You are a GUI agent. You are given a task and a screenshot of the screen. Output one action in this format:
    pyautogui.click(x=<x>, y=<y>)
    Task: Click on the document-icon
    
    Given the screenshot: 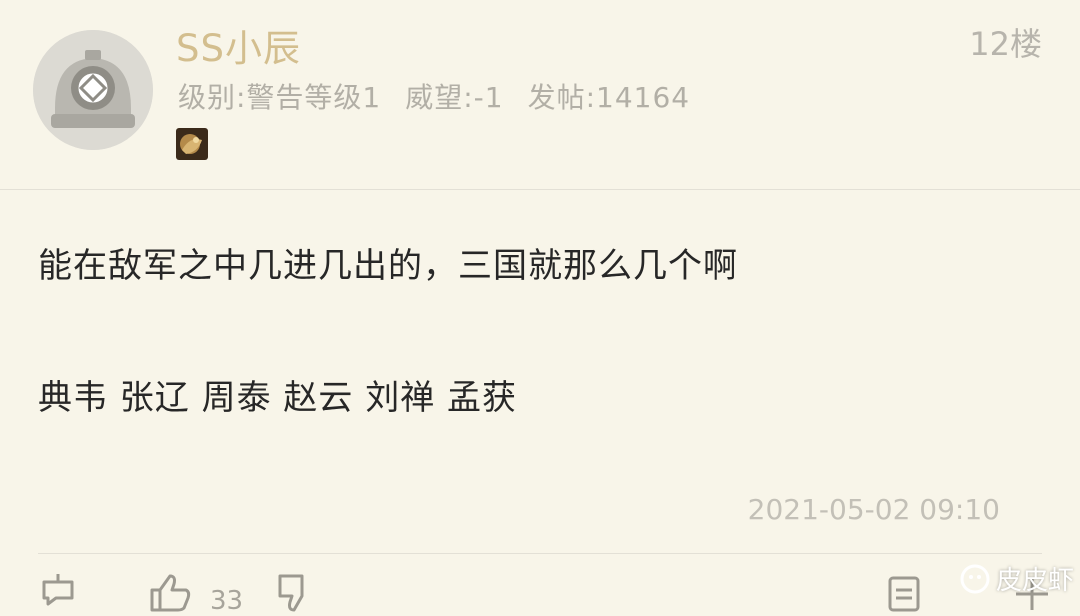 What is the action you would take?
    pyautogui.click(x=904, y=594)
    